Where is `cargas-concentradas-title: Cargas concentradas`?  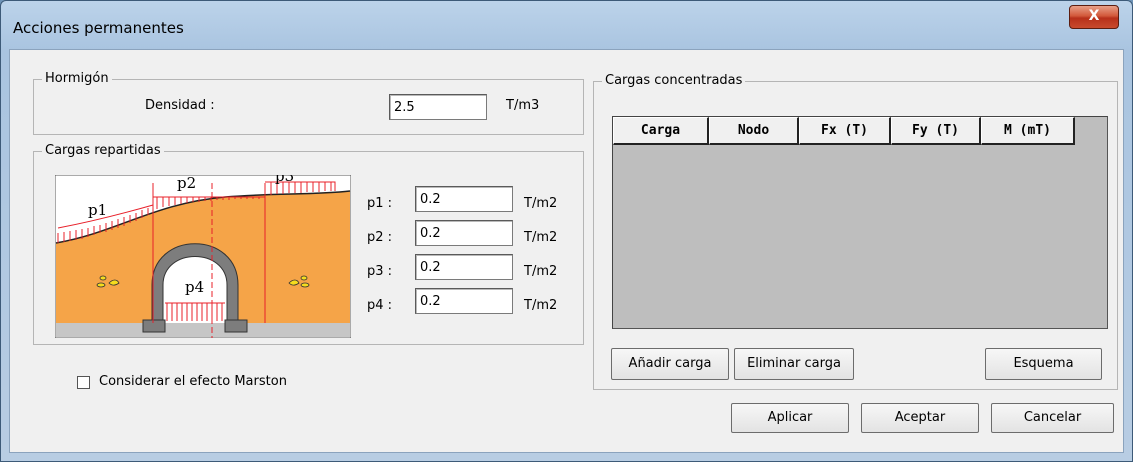
cargas-concentradas-title: Cargas concentradas is located at coordinates (674, 81).